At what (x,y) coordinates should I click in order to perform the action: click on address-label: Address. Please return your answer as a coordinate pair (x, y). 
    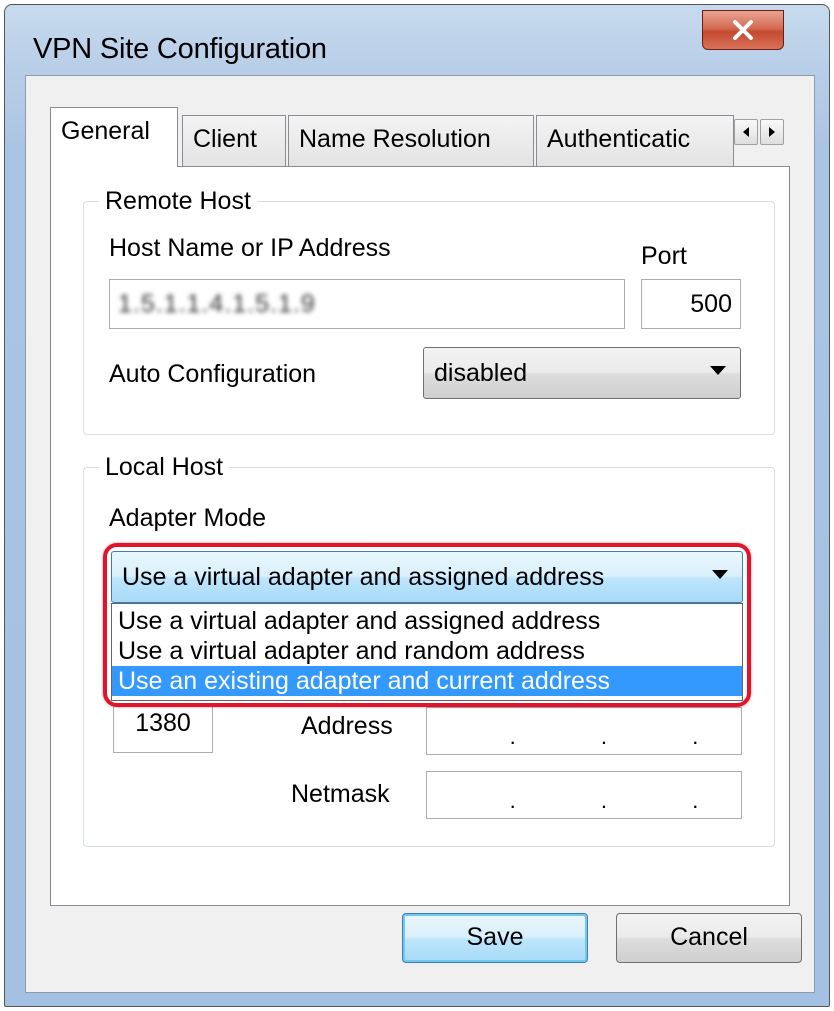
    Looking at the image, I should click on (347, 726).